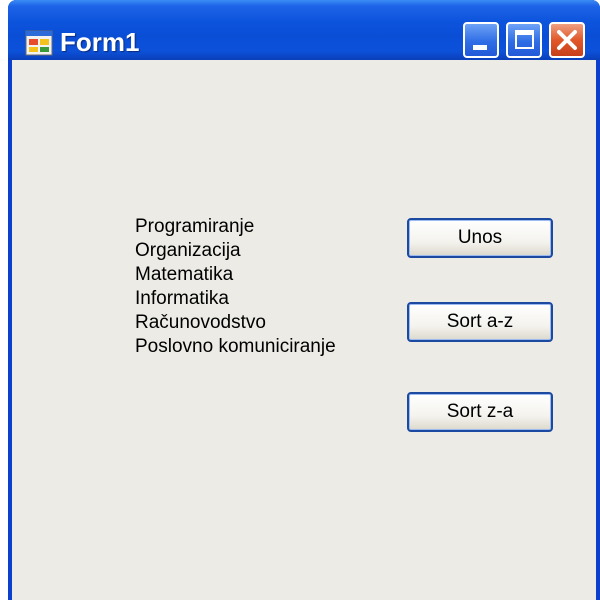  I want to click on list-item: Poslovno komuniciranje, so click(235, 346).